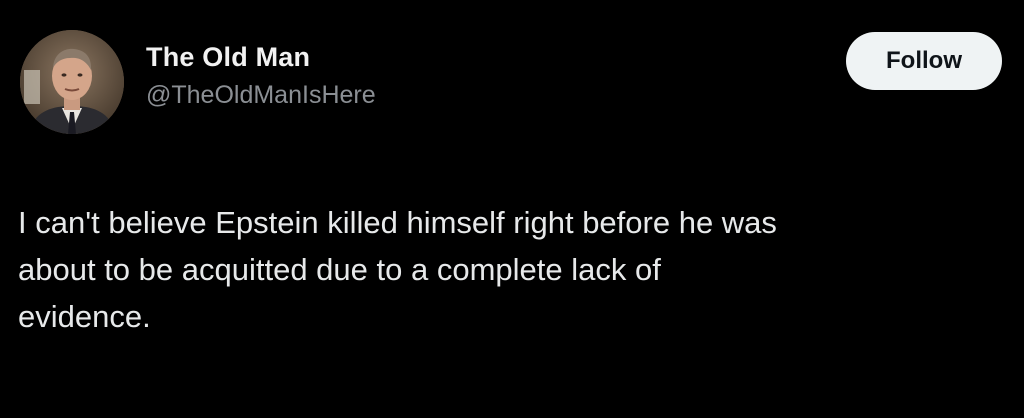 This screenshot has height=418, width=1024. I want to click on avatar-photo-icon, so click(72, 82).